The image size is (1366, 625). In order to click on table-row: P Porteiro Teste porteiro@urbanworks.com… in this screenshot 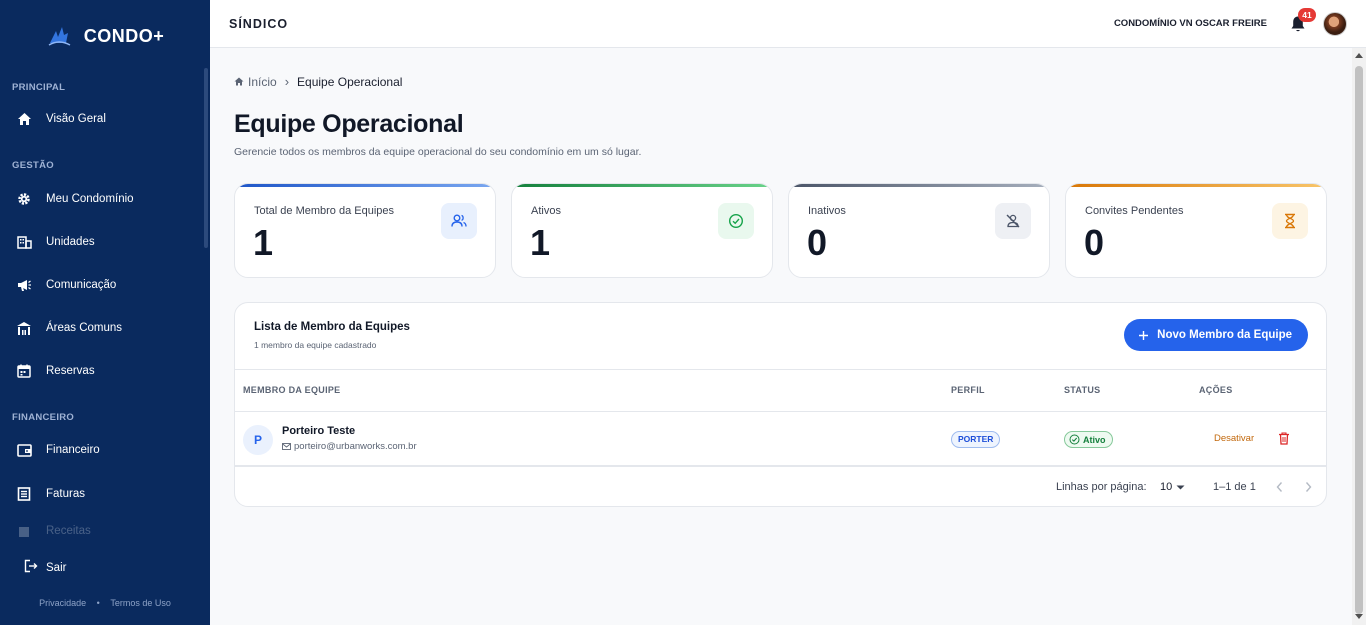, I will do `click(780, 439)`.